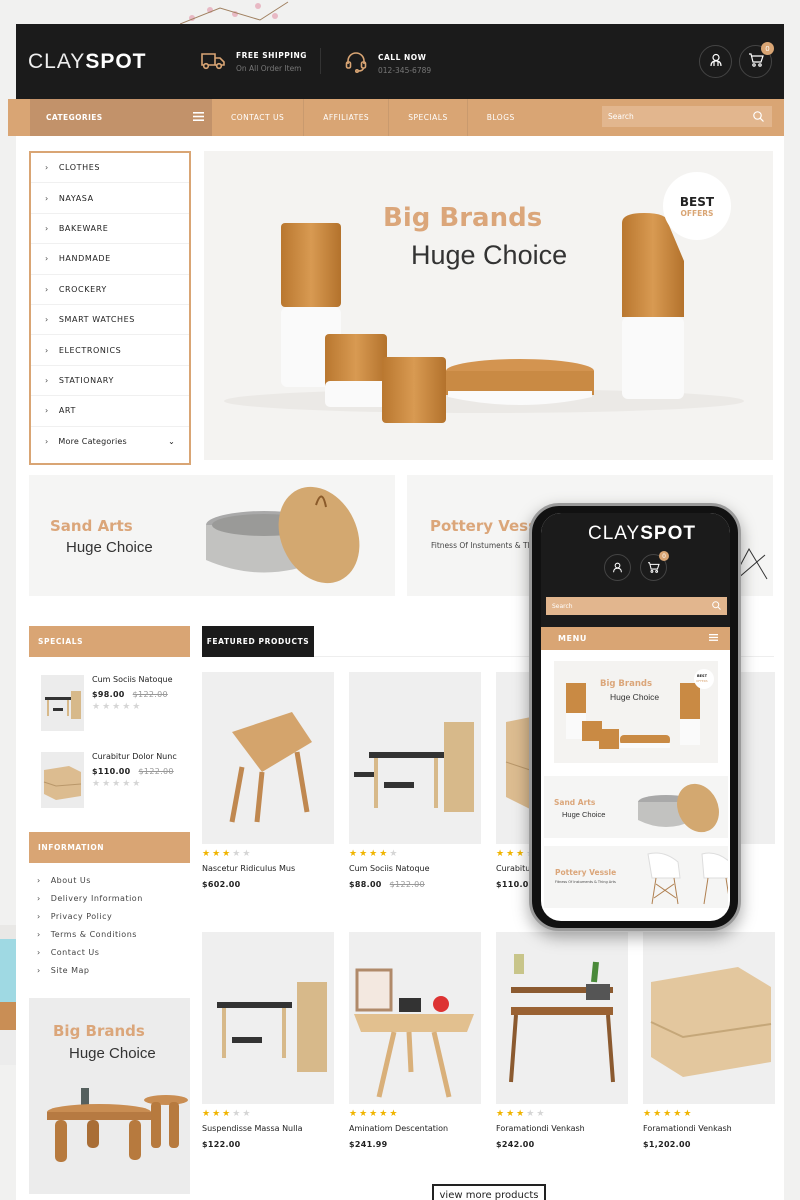  I want to click on category-label: ELECTRONICS, so click(90, 350).